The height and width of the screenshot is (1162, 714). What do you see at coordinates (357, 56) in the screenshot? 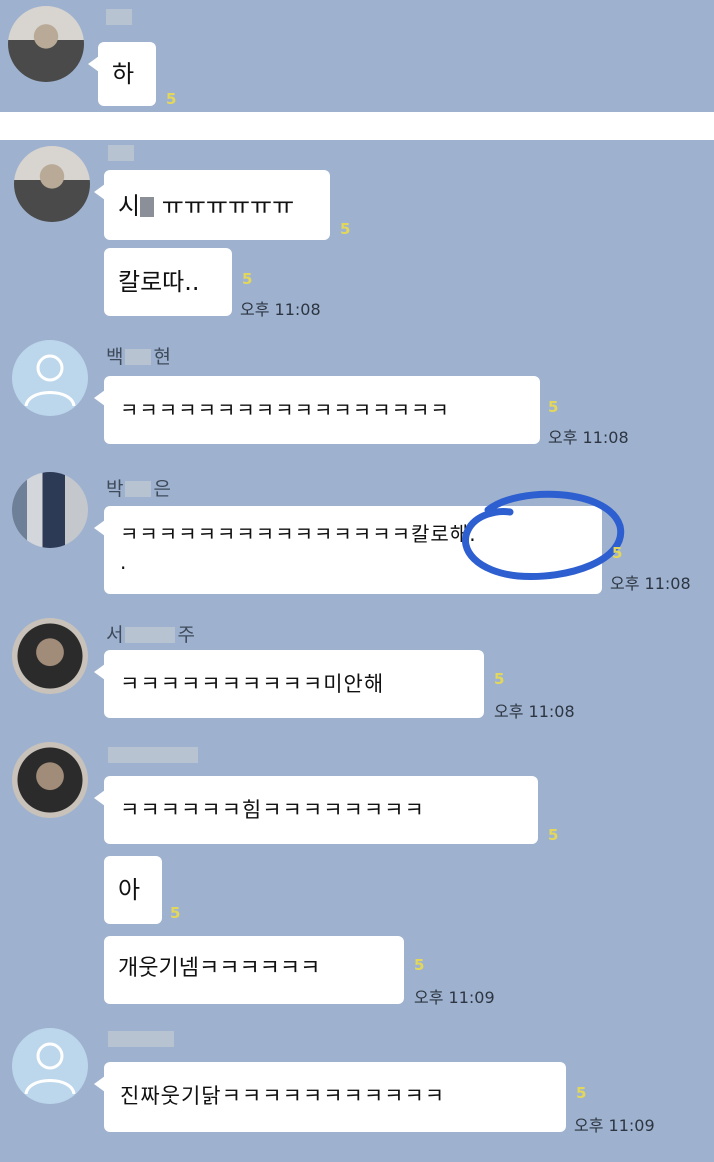
I see `chat-screenshot-top: 하 5` at bounding box center [357, 56].